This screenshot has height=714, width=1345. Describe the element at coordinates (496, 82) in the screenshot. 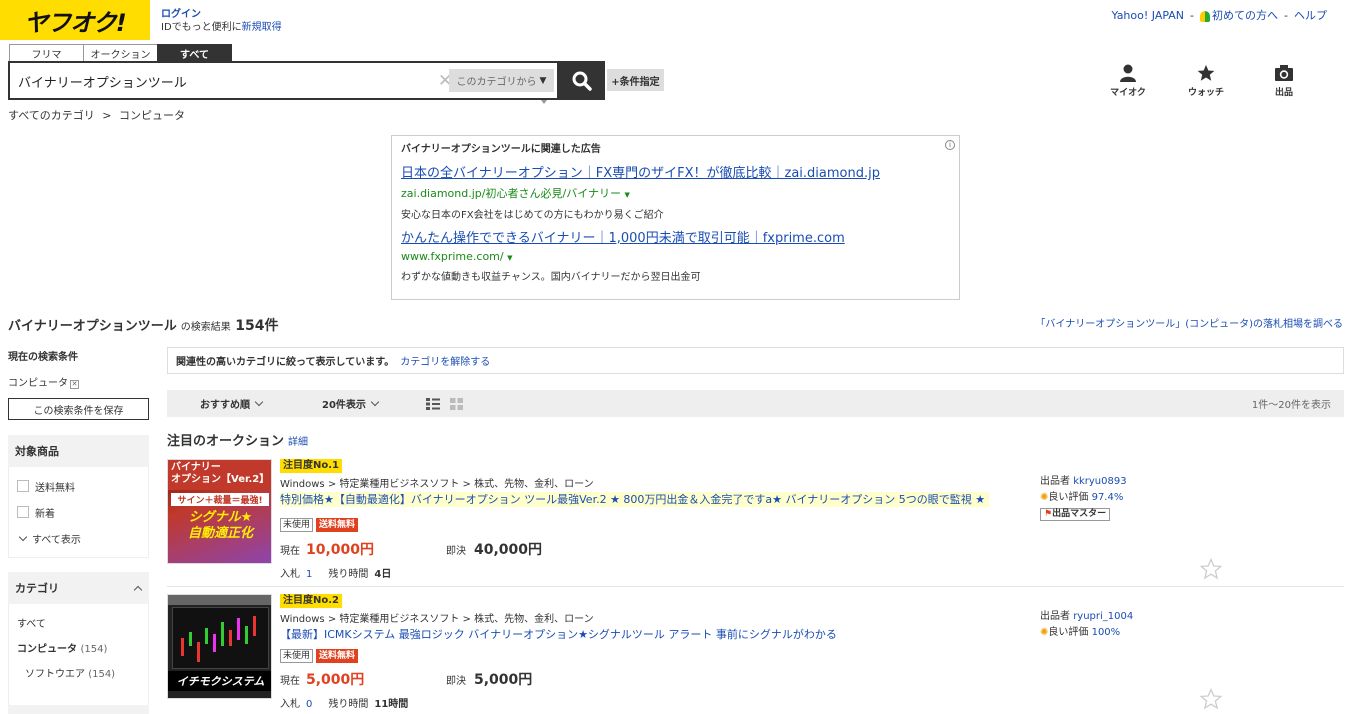

I see `category-select-label: このカテゴリから` at that location.